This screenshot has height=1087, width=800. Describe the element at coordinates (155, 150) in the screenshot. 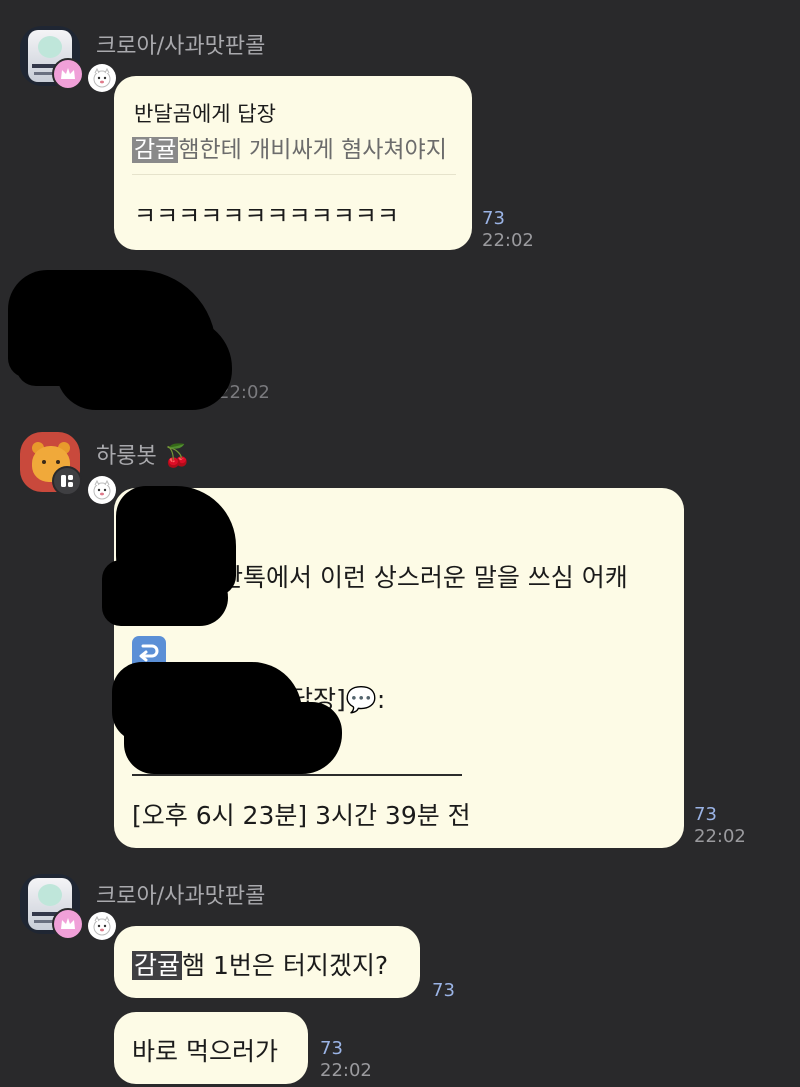

I see `quote-highlight: 감귤` at that location.